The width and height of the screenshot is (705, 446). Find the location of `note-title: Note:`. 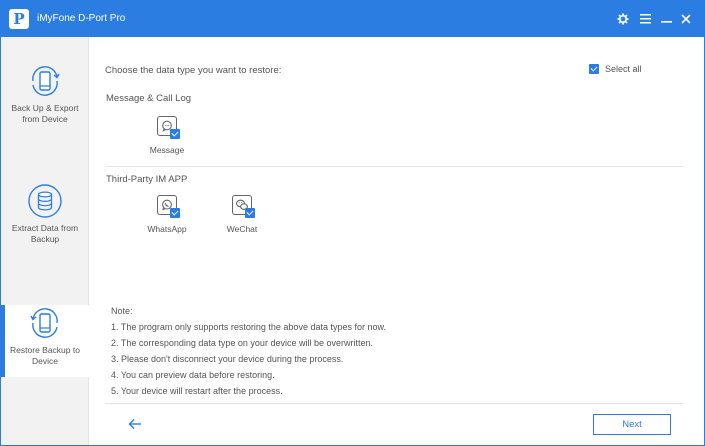

note-title: Note: is located at coordinates (122, 311).